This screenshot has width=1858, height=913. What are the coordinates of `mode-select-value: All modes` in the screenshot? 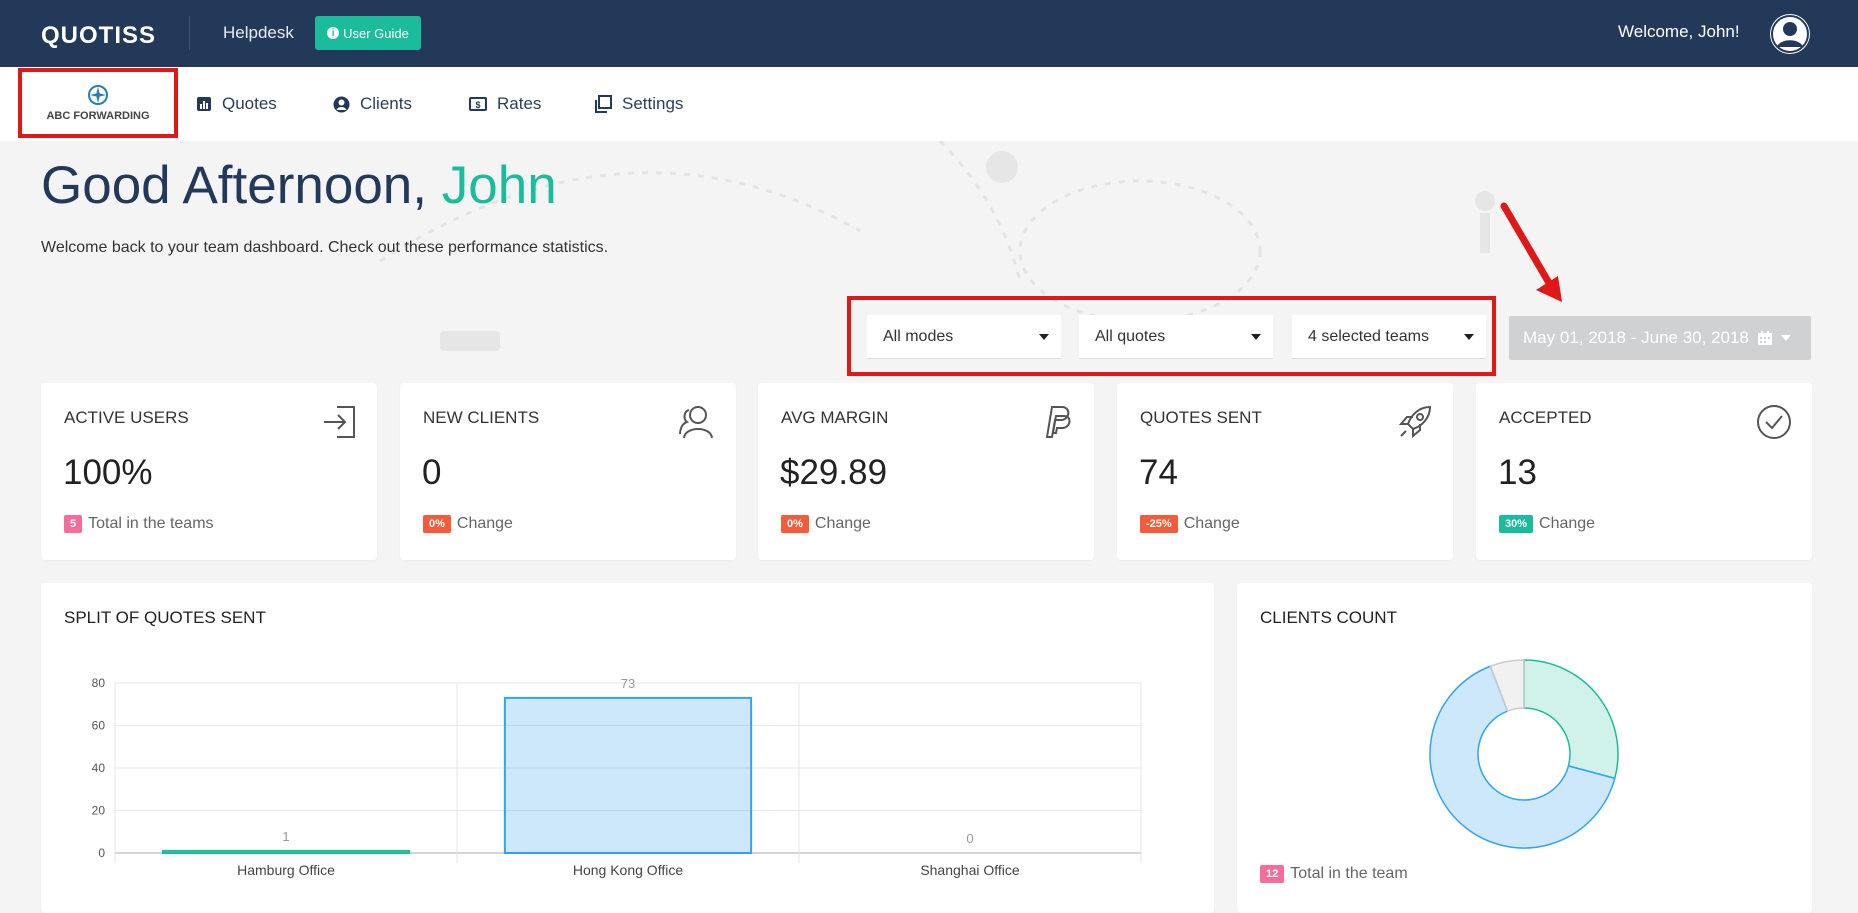 It's located at (918, 336).